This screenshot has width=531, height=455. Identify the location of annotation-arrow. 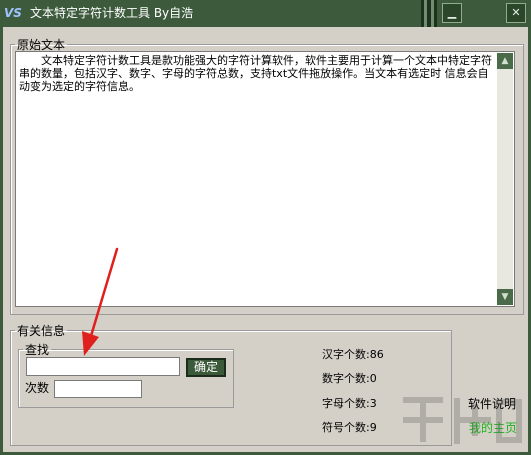
(100, 301).